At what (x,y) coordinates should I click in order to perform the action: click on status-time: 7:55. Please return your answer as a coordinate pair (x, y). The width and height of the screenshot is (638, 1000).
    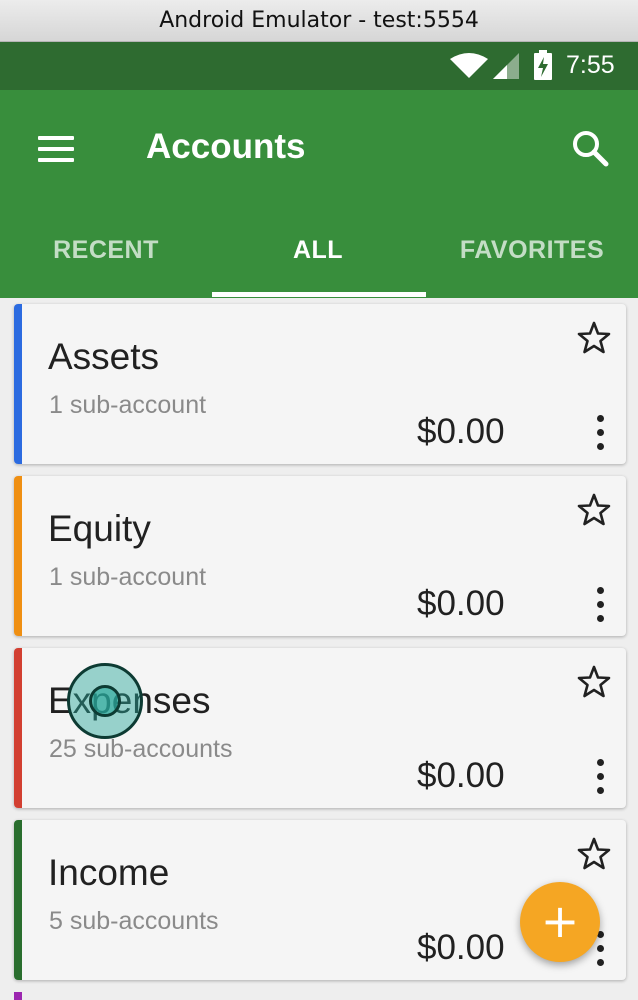
    Looking at the image, I should click on (590, 65).